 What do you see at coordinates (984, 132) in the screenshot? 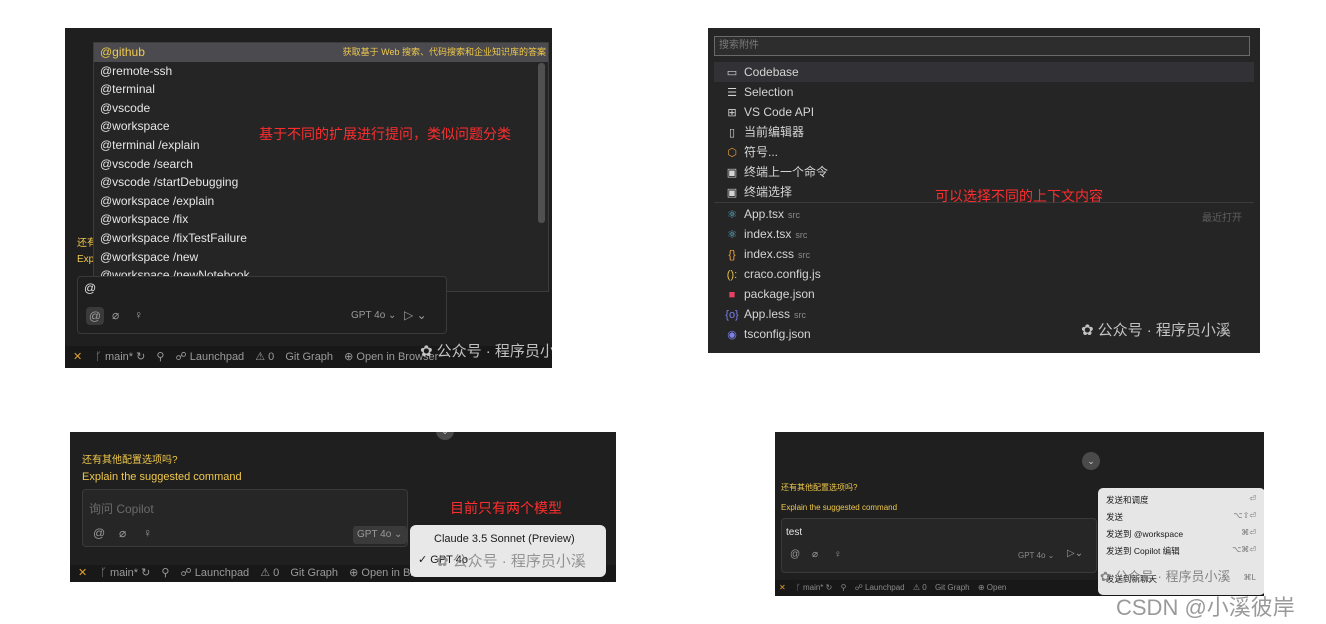
I see `context-item-current-editor: ▯ 当前编辑器` at bounding box center [984, 132].